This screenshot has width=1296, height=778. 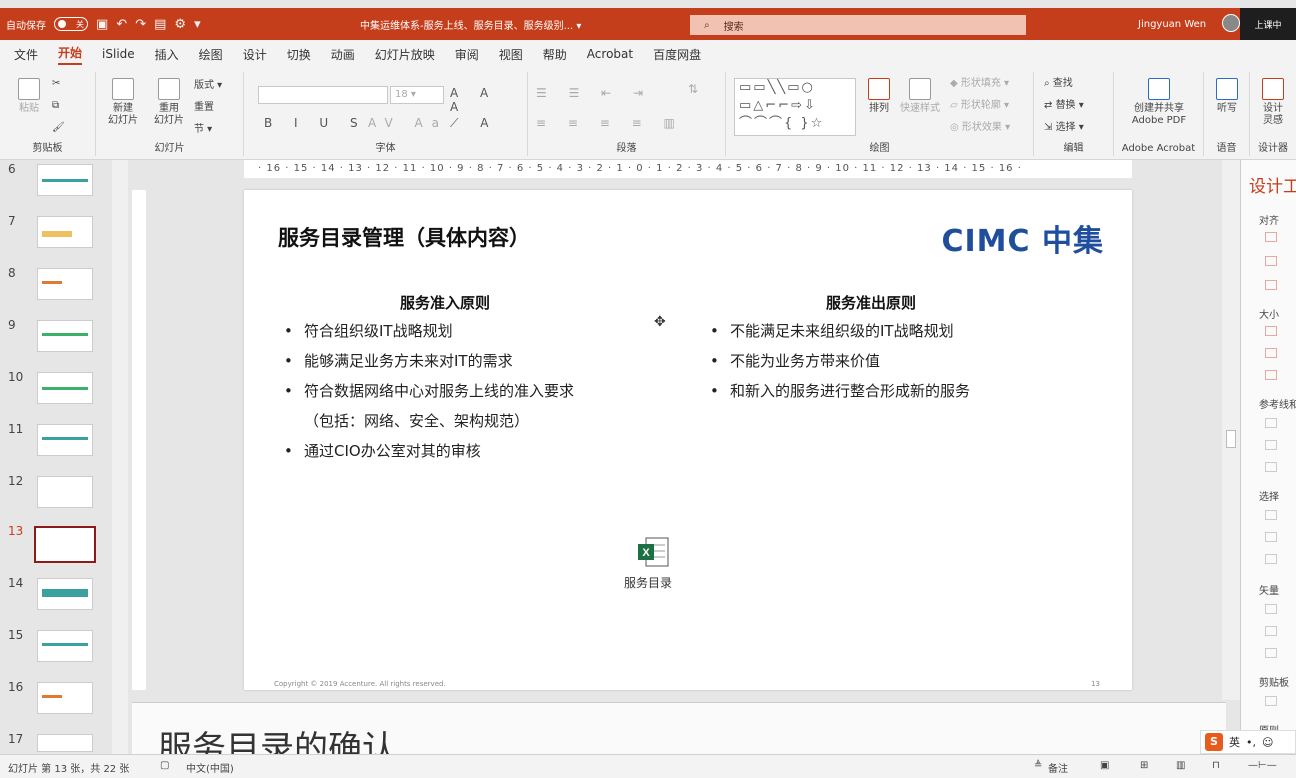 What do you see at coordinates (118, 54) in the screenshot?
I see `tab-islide: iSlide` at bounding box center [118, 54].